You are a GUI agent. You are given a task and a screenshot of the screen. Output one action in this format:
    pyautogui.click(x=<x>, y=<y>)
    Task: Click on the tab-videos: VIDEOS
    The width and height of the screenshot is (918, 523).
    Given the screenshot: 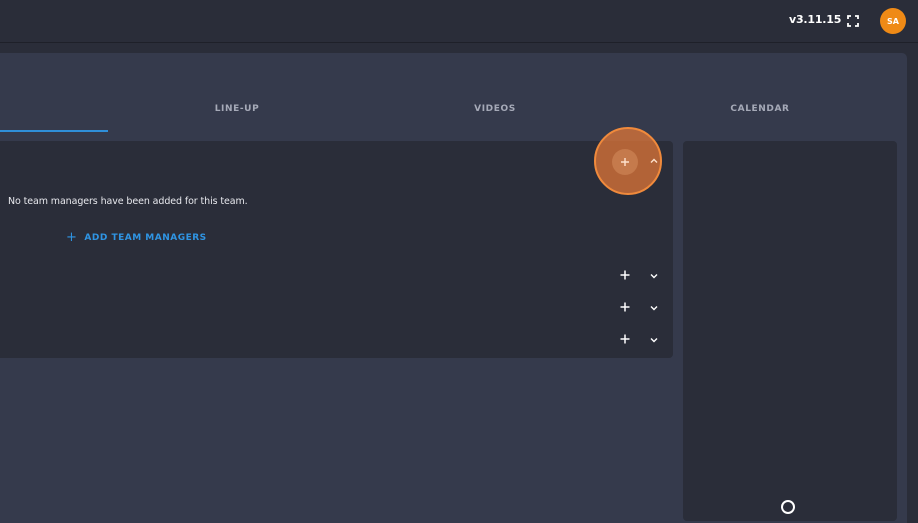 What is the action you would take?
    pyautogui.click(x=495, y=115)
    